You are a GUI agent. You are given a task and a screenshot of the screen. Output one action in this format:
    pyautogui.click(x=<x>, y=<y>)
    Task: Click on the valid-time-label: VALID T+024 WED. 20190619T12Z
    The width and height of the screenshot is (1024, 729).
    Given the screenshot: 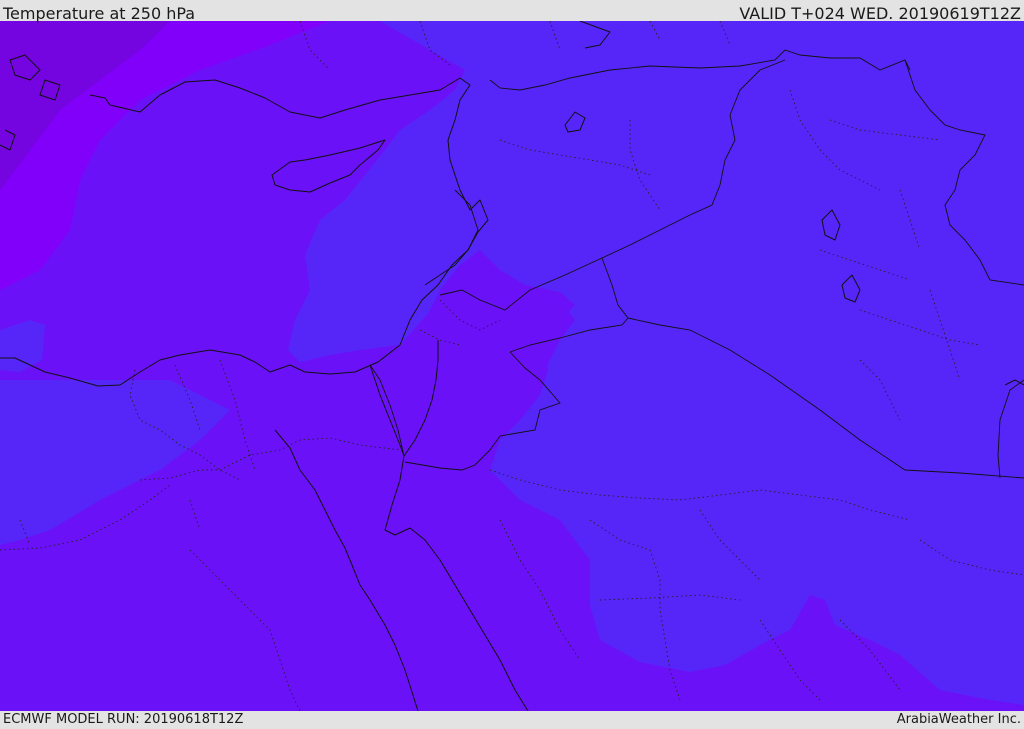 What is the action you would take?
    pyautogui.click(x=880, y=13)
    